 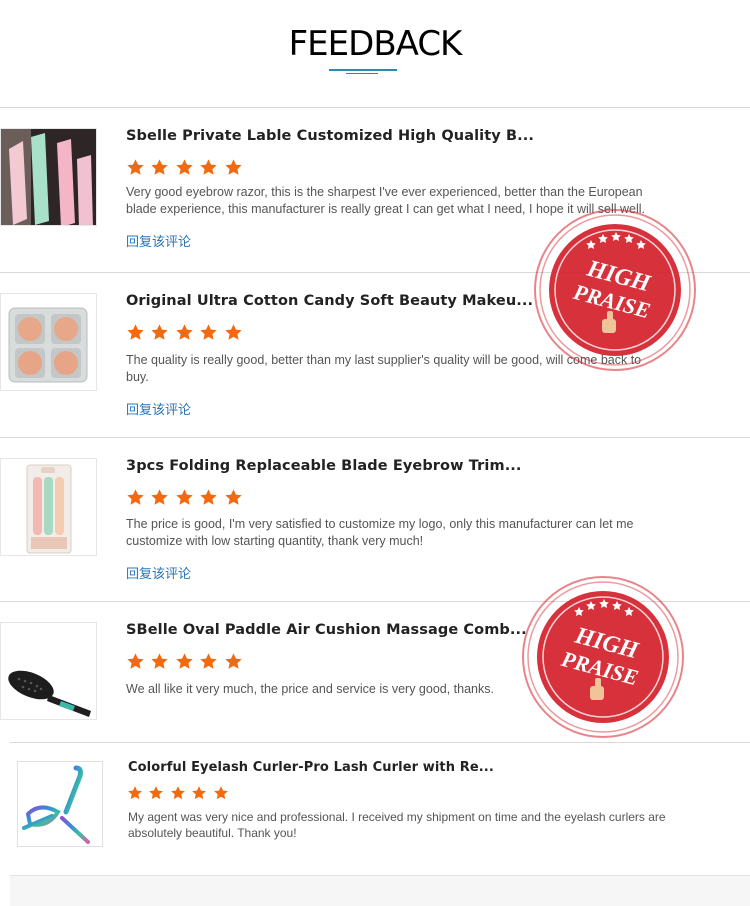 I want to click on product-thumbnail-eyebrow-razor, so click(x=48, y=177).